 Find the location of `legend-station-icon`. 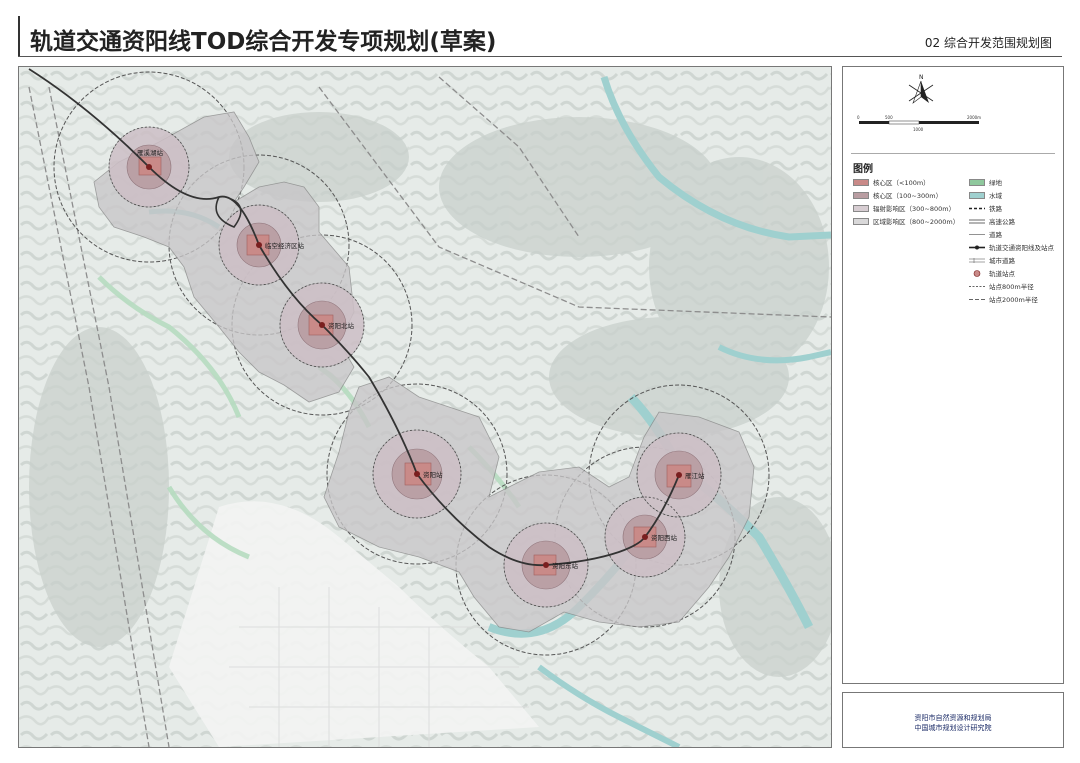

legend-station-icon is located at coordinates (977, 273).